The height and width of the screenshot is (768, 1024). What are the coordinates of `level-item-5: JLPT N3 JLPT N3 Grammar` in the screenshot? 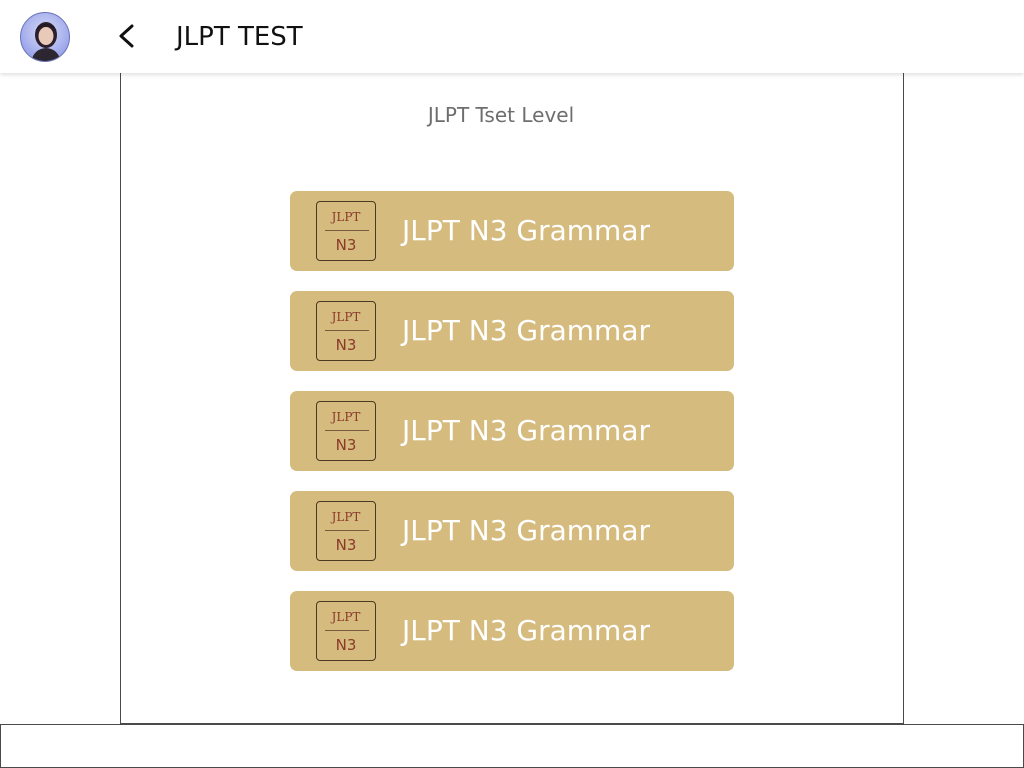 It's located at (512, 631).